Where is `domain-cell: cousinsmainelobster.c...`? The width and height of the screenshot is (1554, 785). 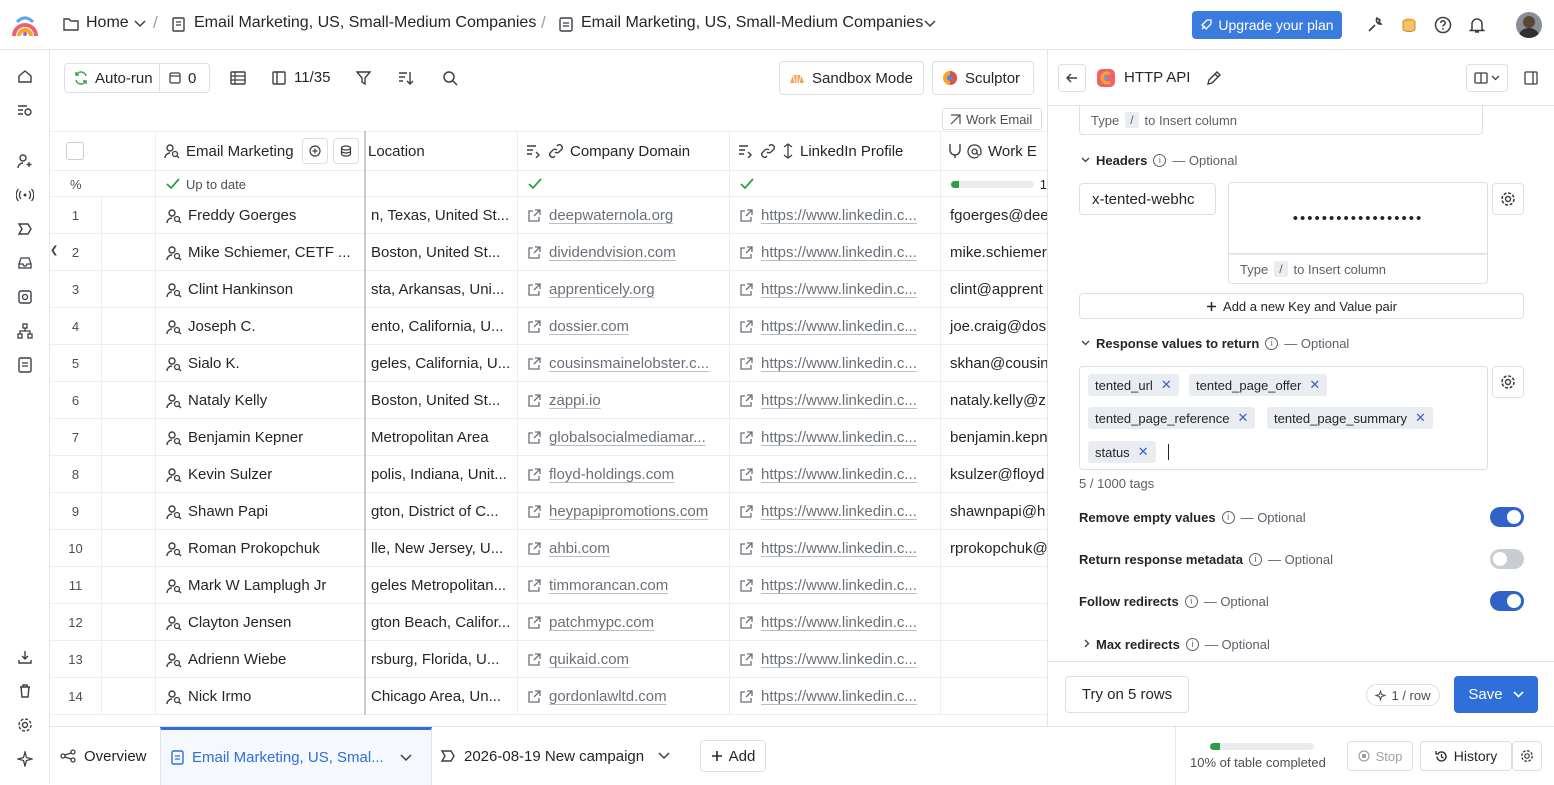 domain-cell: cousinsmainelobster.c... is located at coordinates (624, 363).